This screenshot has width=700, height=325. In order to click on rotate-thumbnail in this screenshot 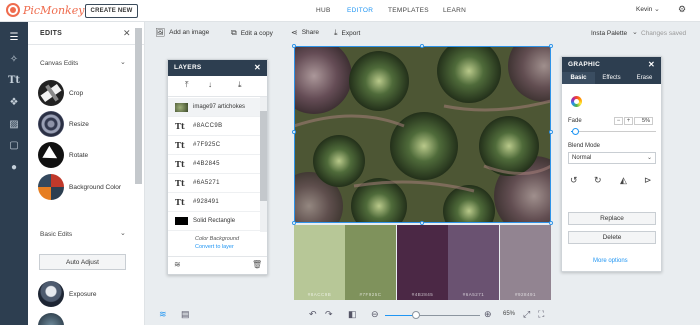, I will do `click(51, 155)`.